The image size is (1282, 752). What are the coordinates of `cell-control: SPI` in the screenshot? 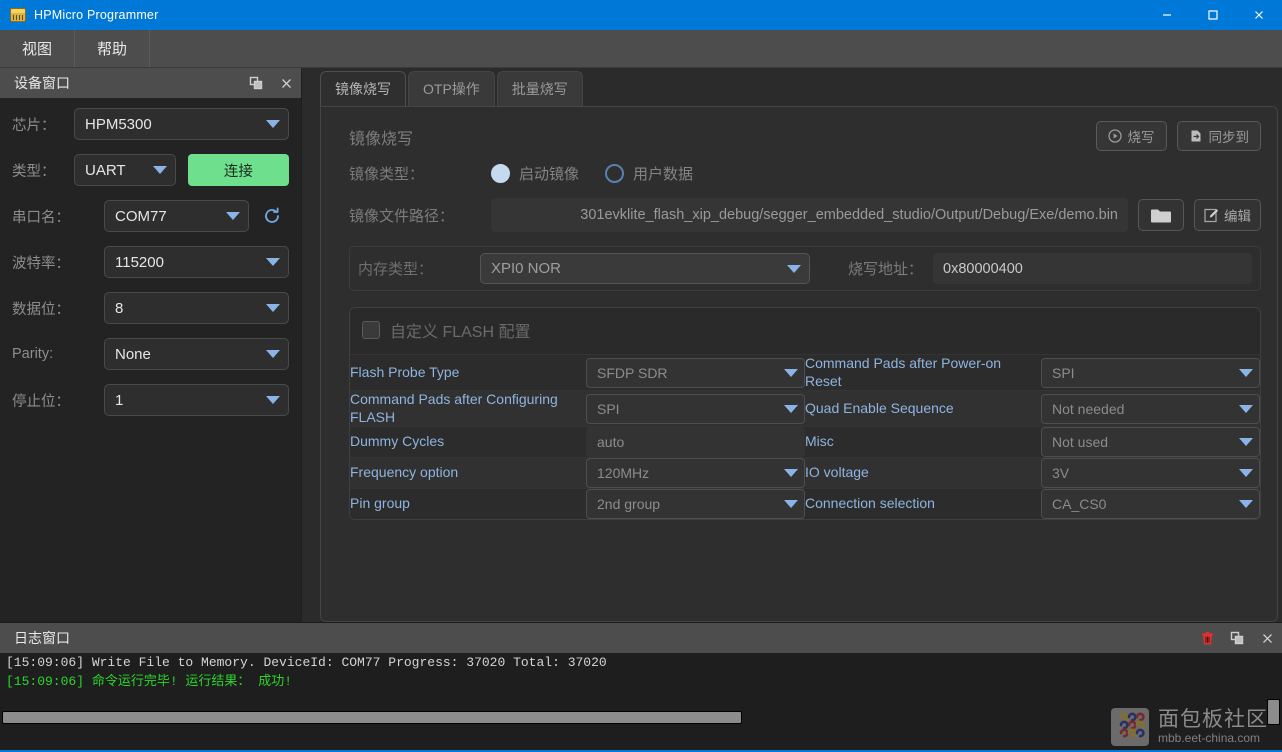 It's located at (1150, 373).